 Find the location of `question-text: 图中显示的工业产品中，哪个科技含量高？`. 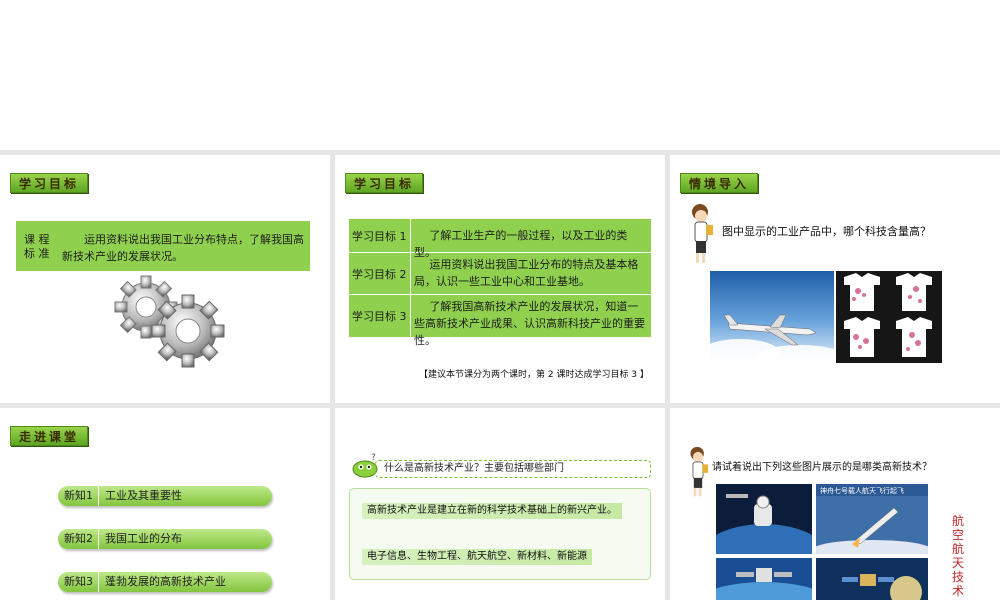

question-text: 图中显示的工业产品中，哪个科技含量高？ is located at coordinates (826, 231).